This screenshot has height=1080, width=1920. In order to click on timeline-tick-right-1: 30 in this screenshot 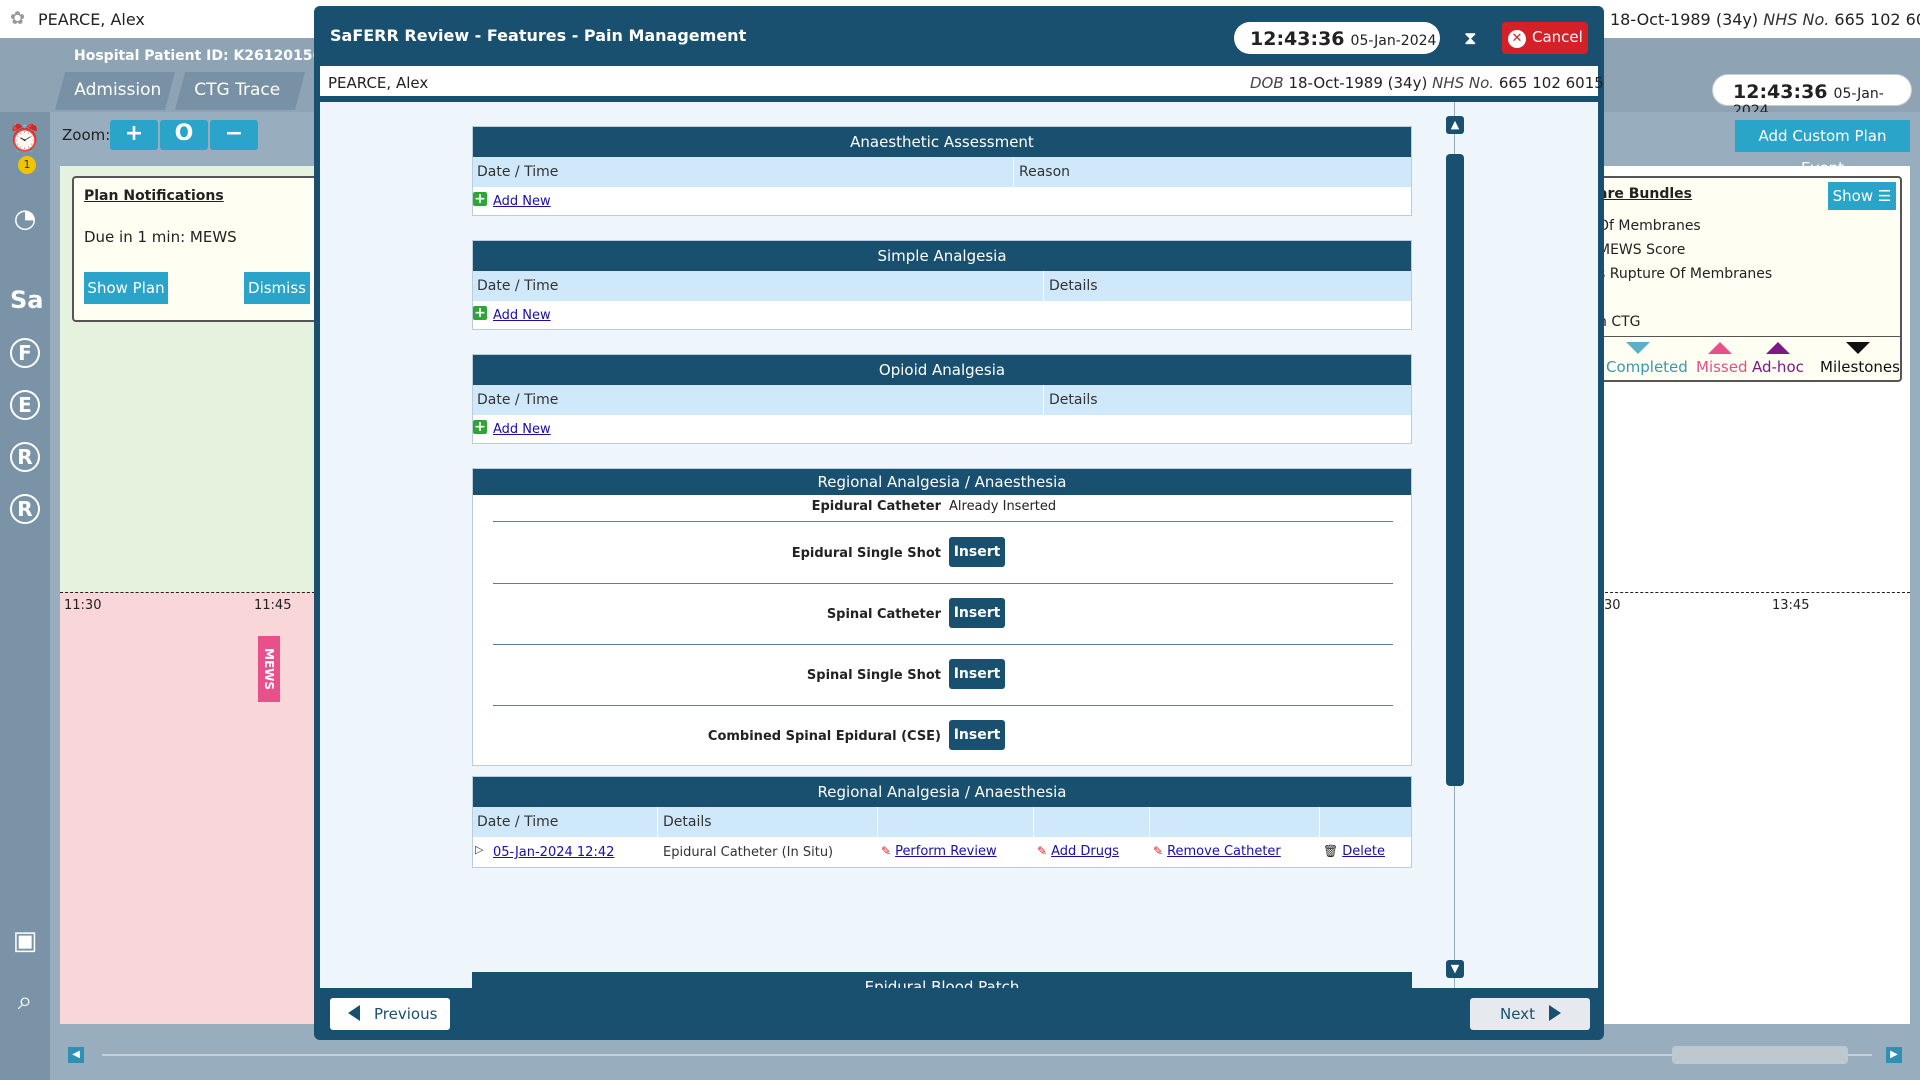, I will do `click(1612, 605)`.